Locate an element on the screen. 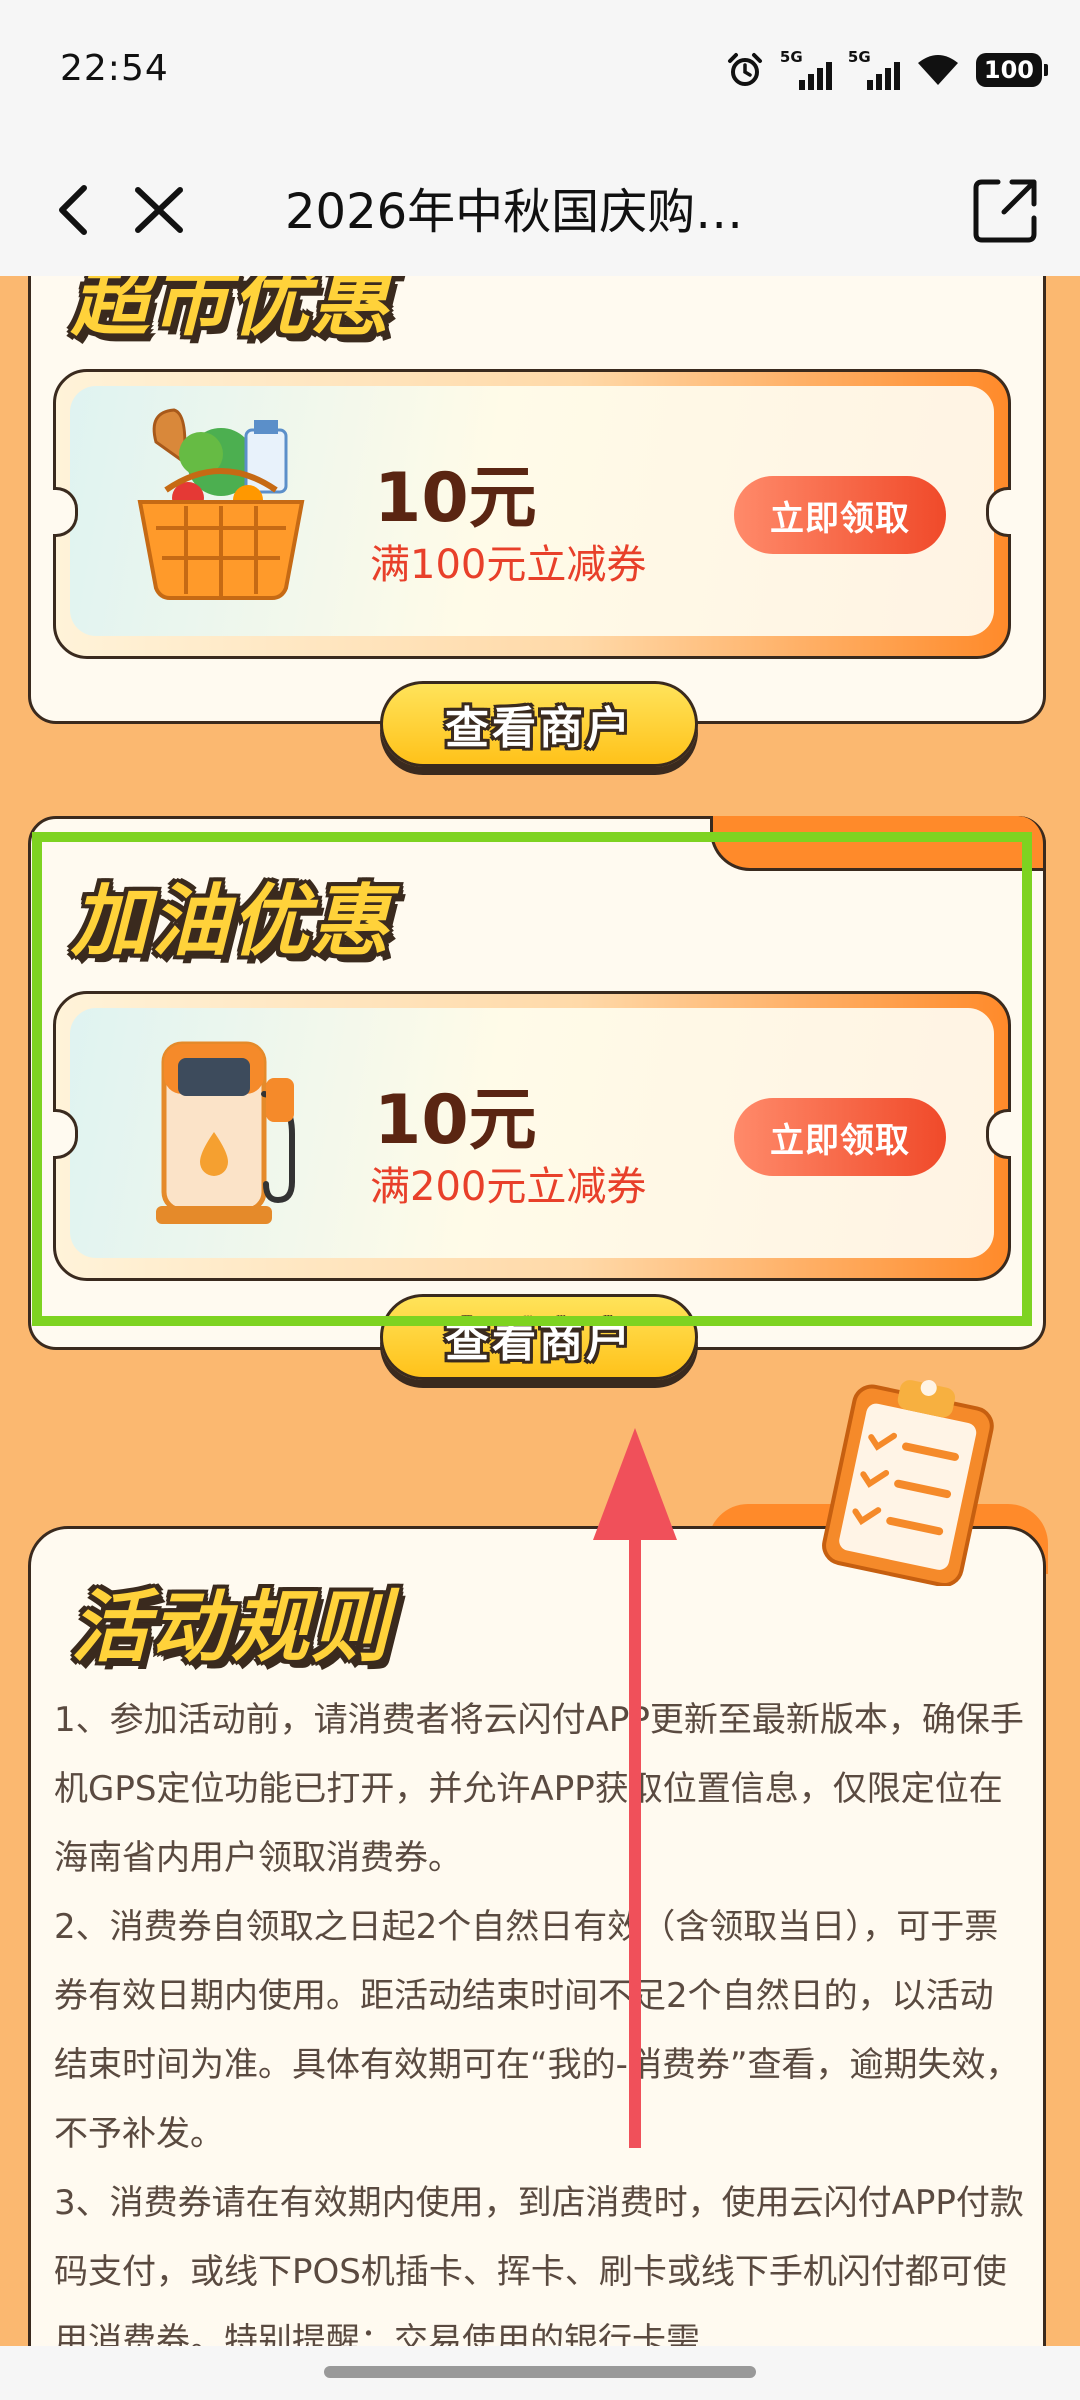 The height and width of the screenshot is (2400, 1080). chevron-left-icon is located at coordinates (74, 210).